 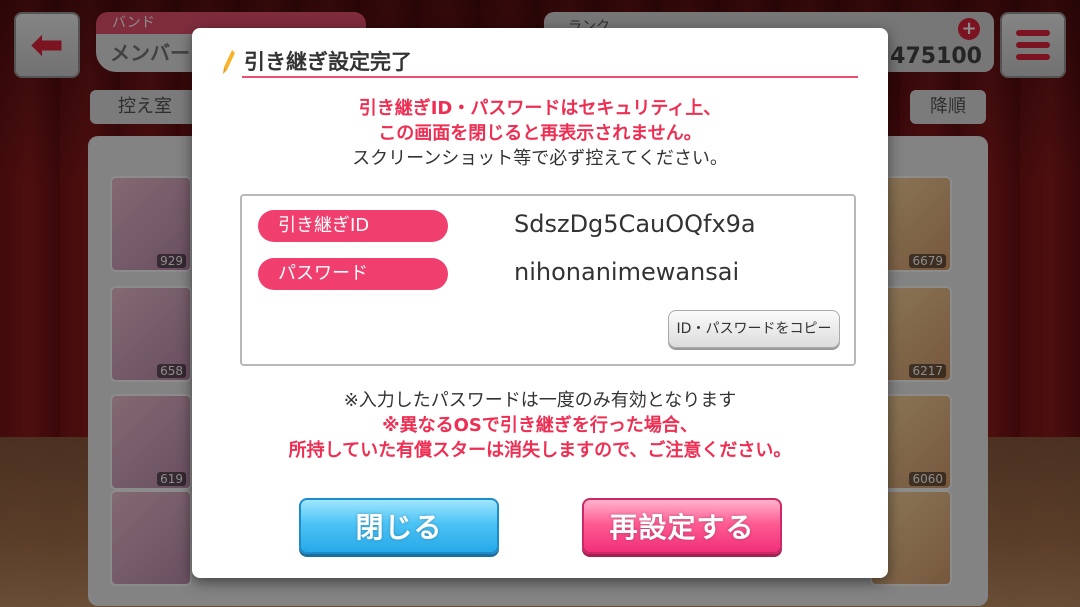 I want to click on id-label: 引き継ぎID, so click(x=353, y=226).